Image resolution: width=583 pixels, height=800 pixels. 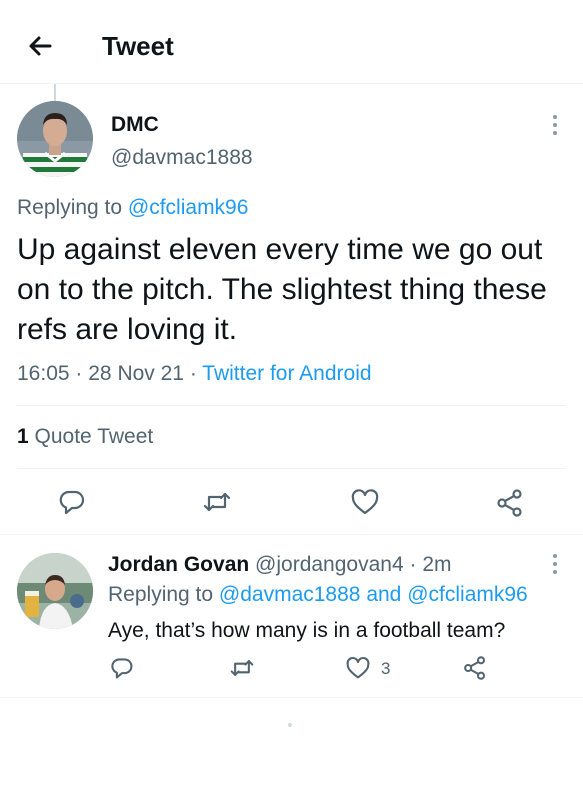 I want to click on replying-to-line: Replying to @davmac1888 and @cfcliamk96, so click(x=318, y=595).